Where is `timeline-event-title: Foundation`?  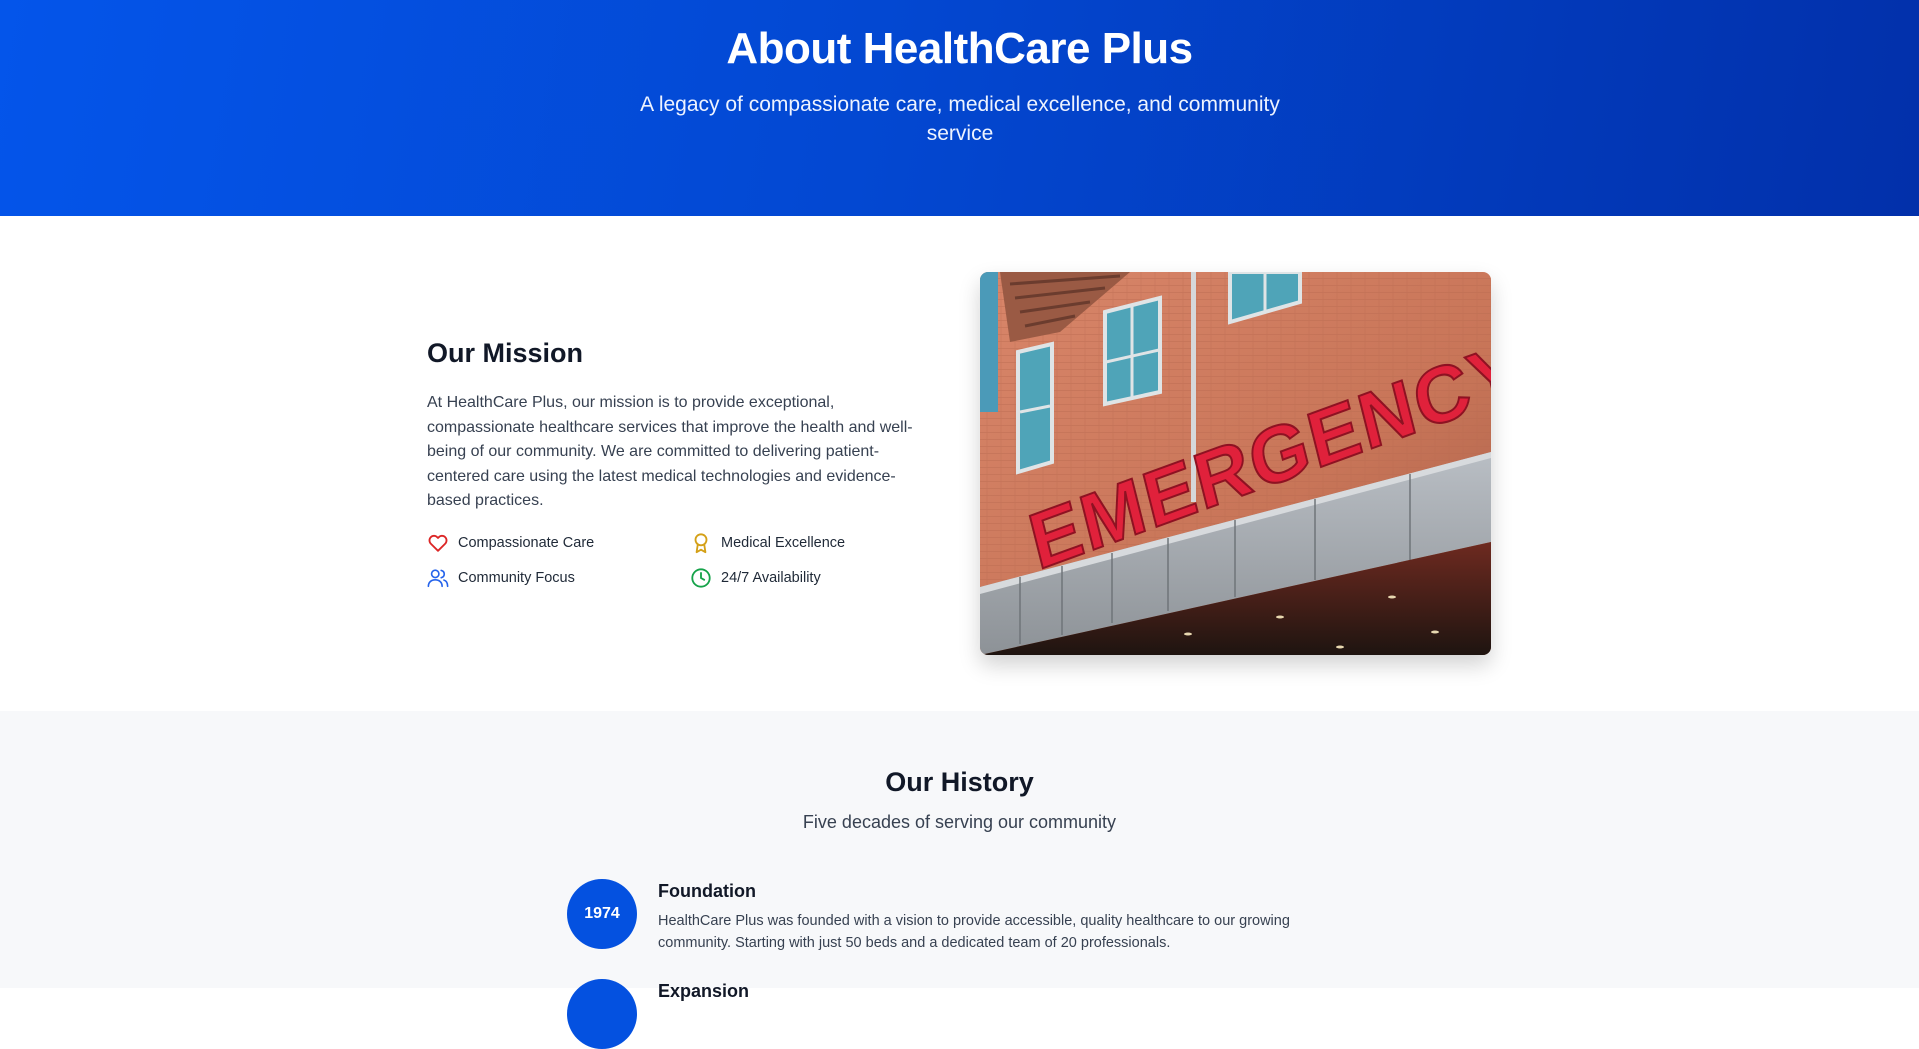
timeline-event-title: Foundation is located at coordinates (707, 891).